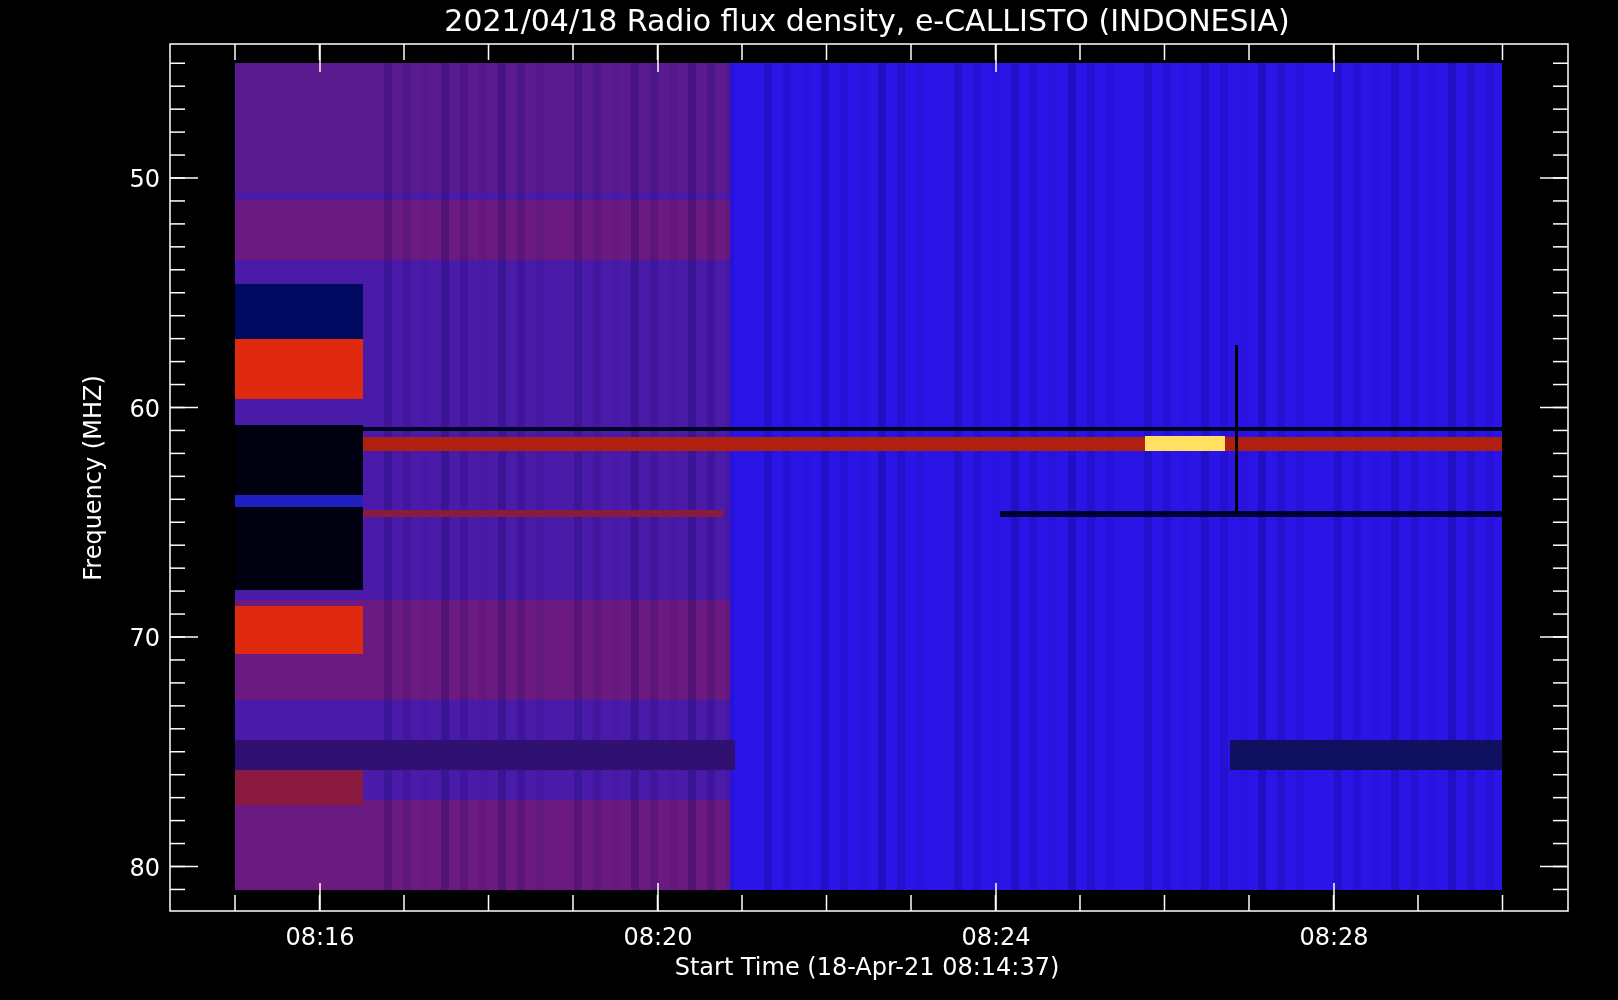 The image size is (1618, 1000). I want to click on axis-tick-label: 60, so click(144, 408).